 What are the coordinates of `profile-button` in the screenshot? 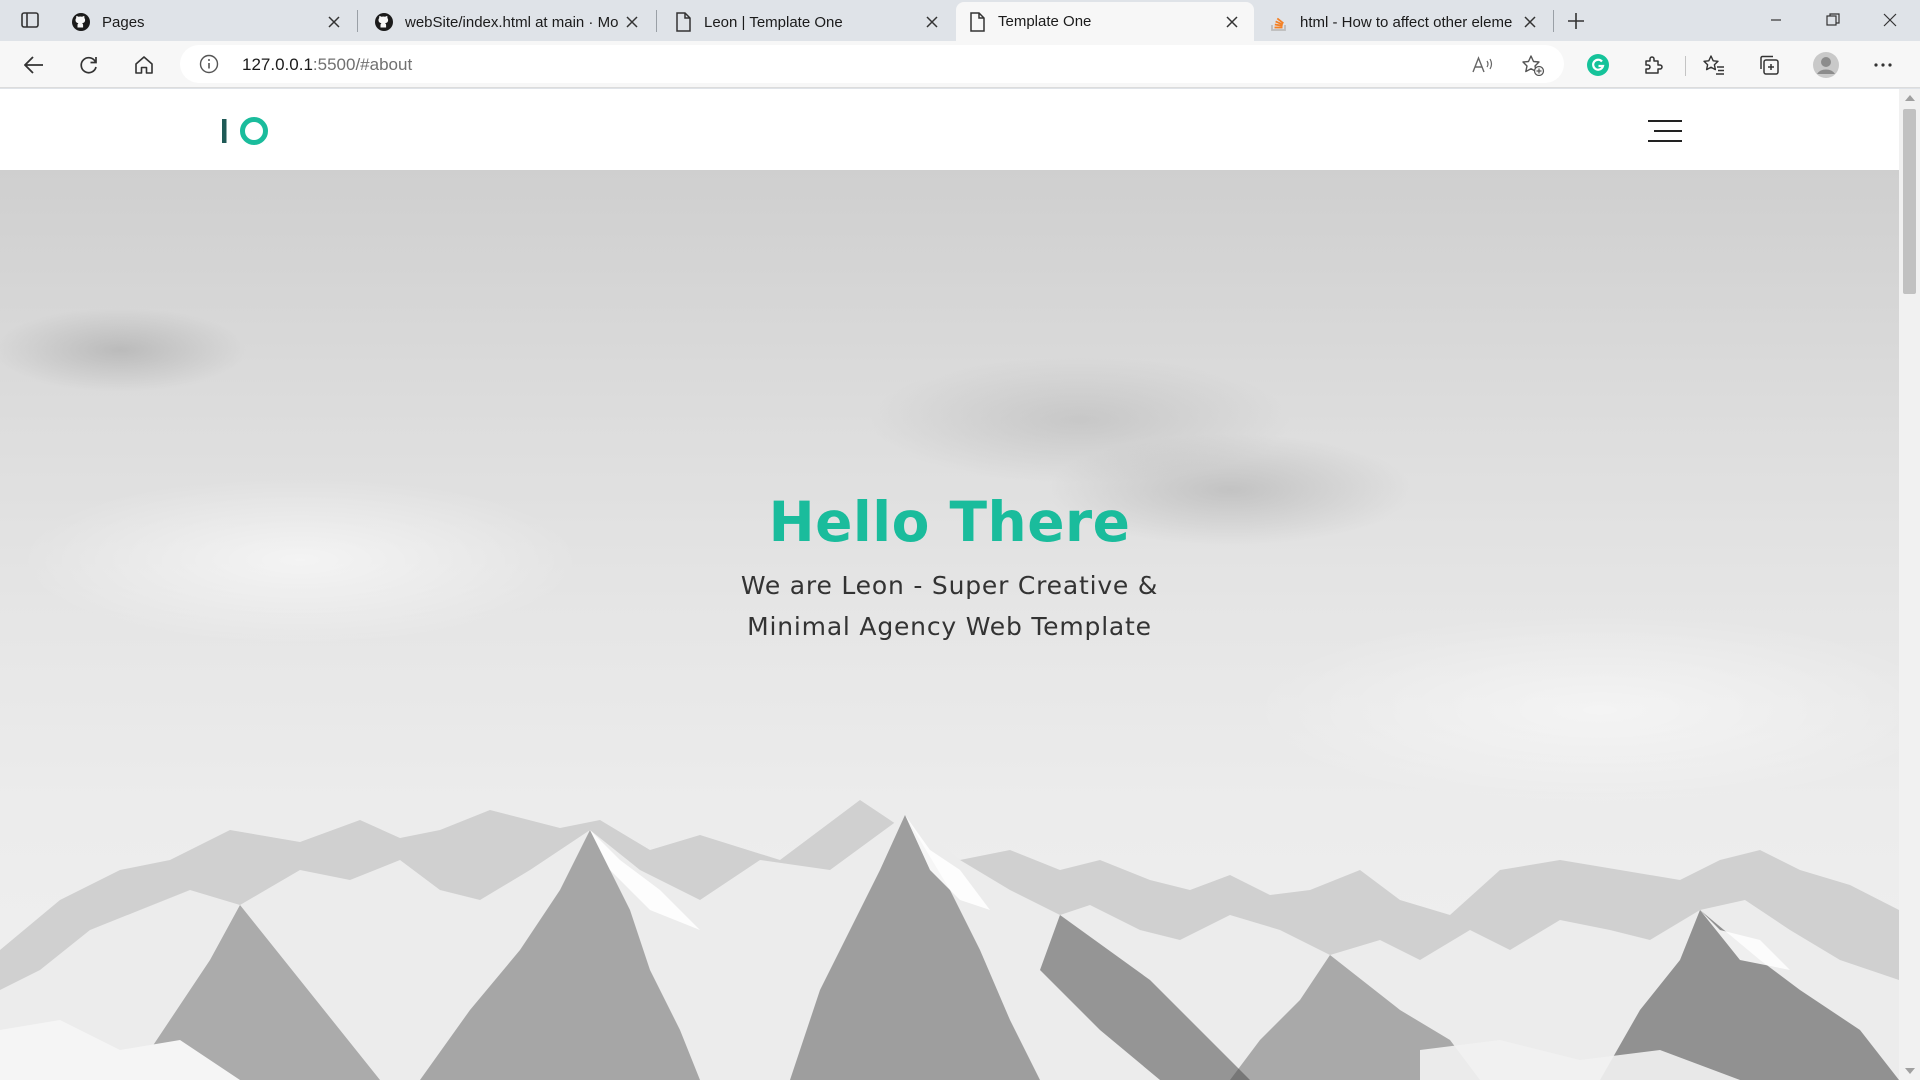 It's located at (1826, 65).